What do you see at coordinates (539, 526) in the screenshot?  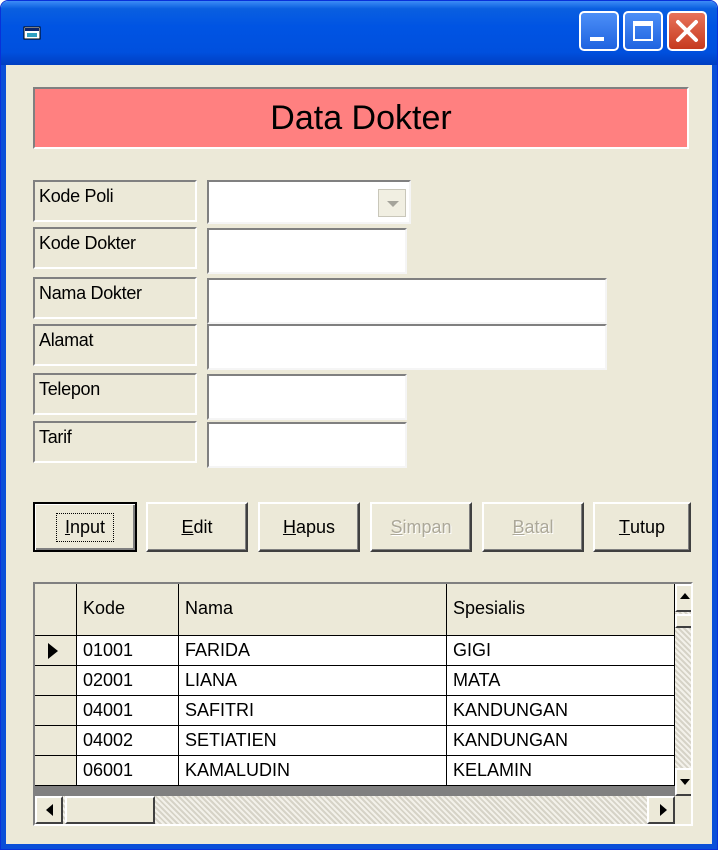 I see `batal-rest: atal` at bounding box center [539, 526].